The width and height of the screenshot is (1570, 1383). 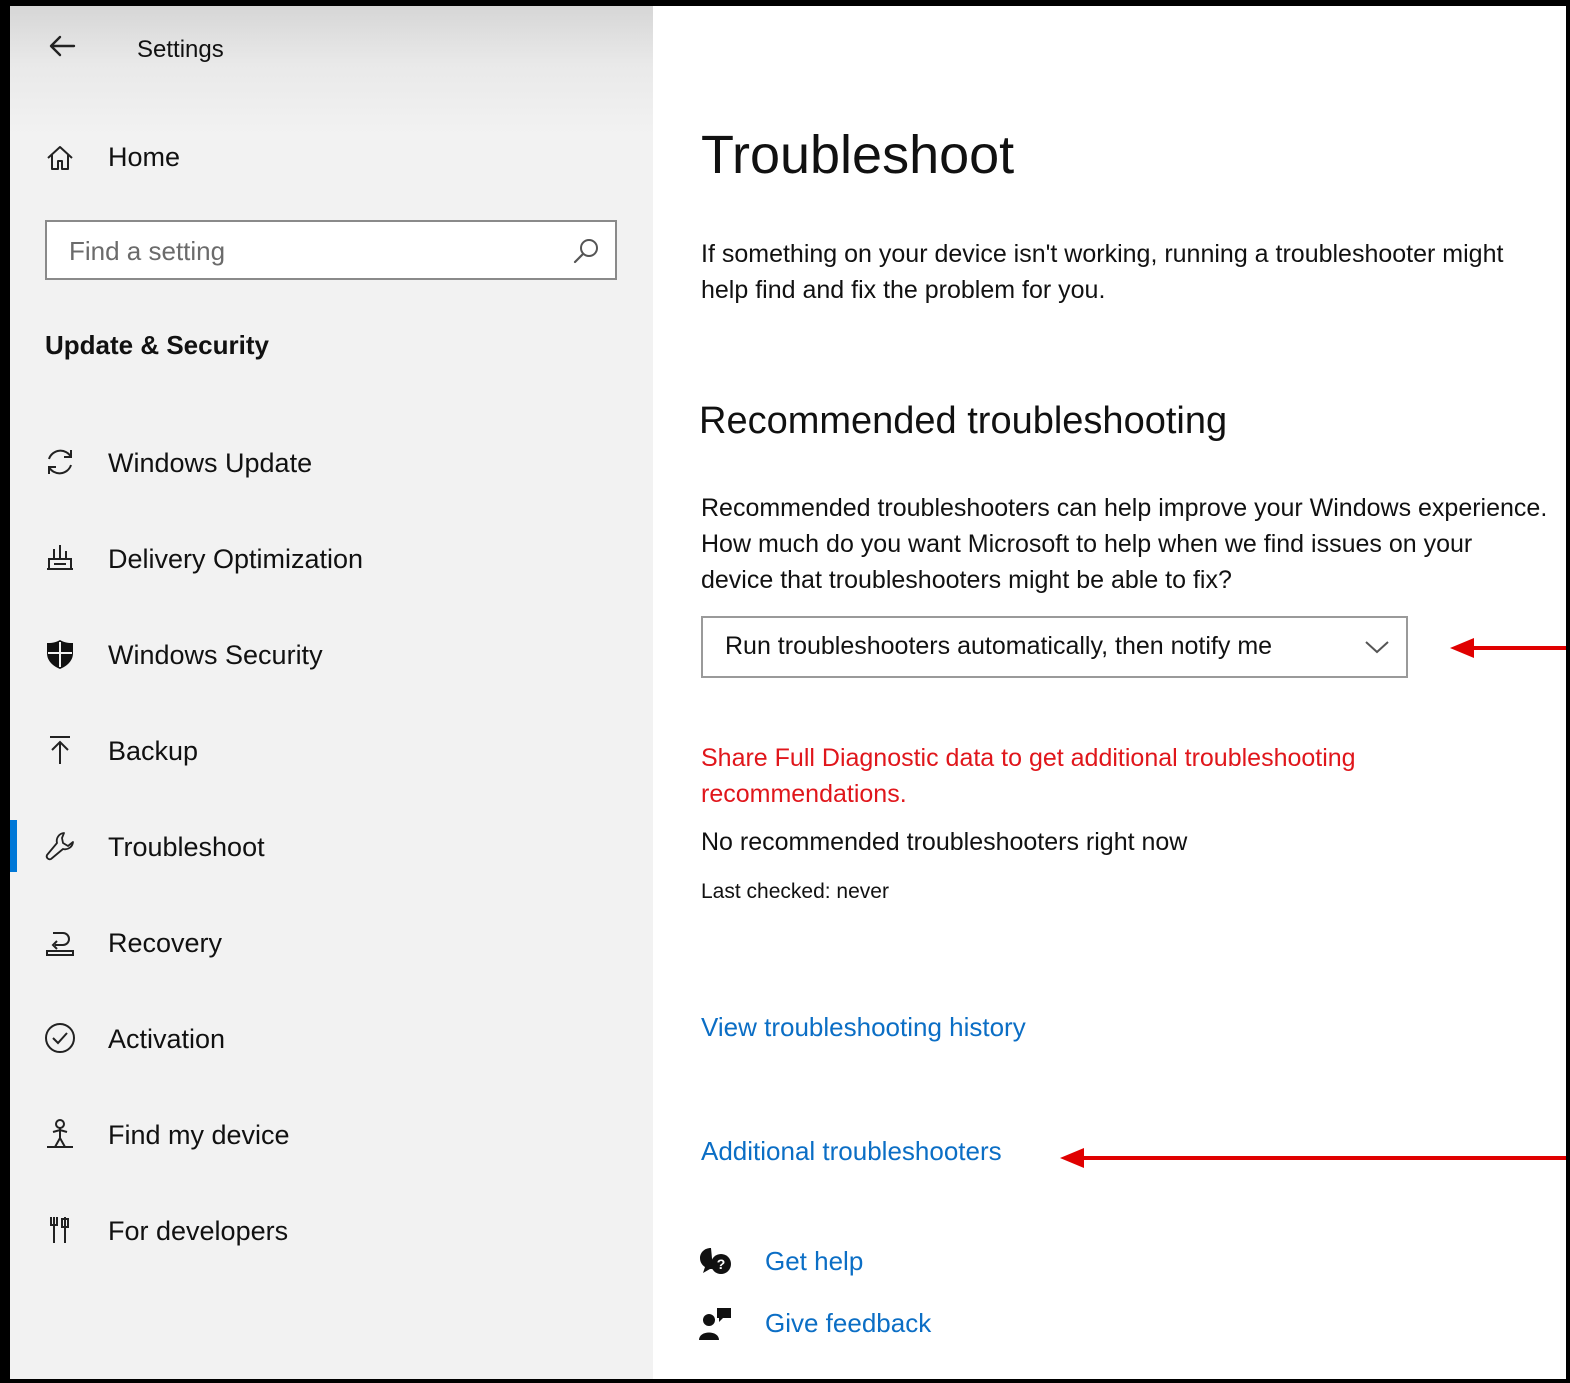 I want to click on get-help-icon: ?, so click(x=717, y=1264).